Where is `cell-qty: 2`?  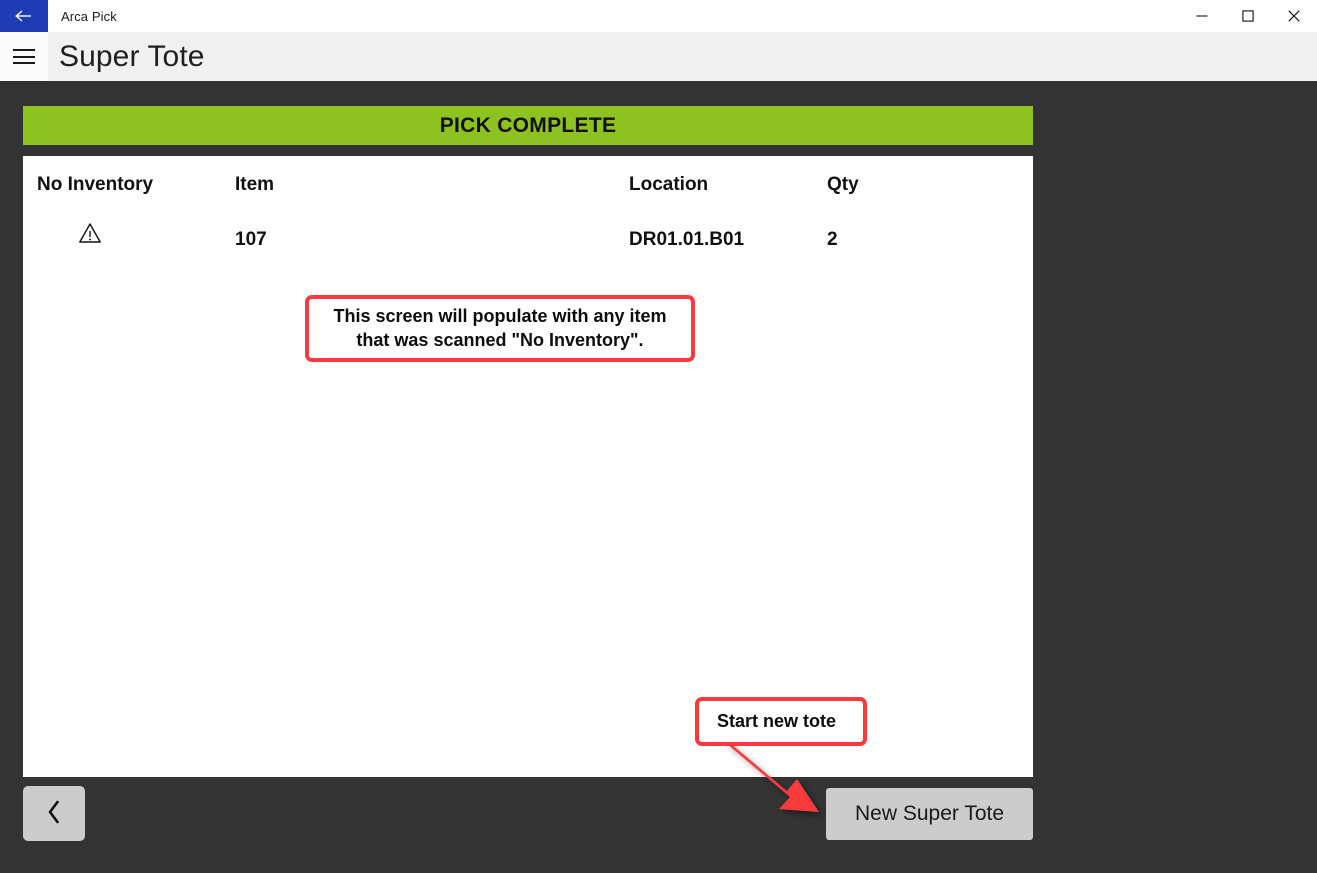
cell-qty: 2 is located at coordinates (832, 239).